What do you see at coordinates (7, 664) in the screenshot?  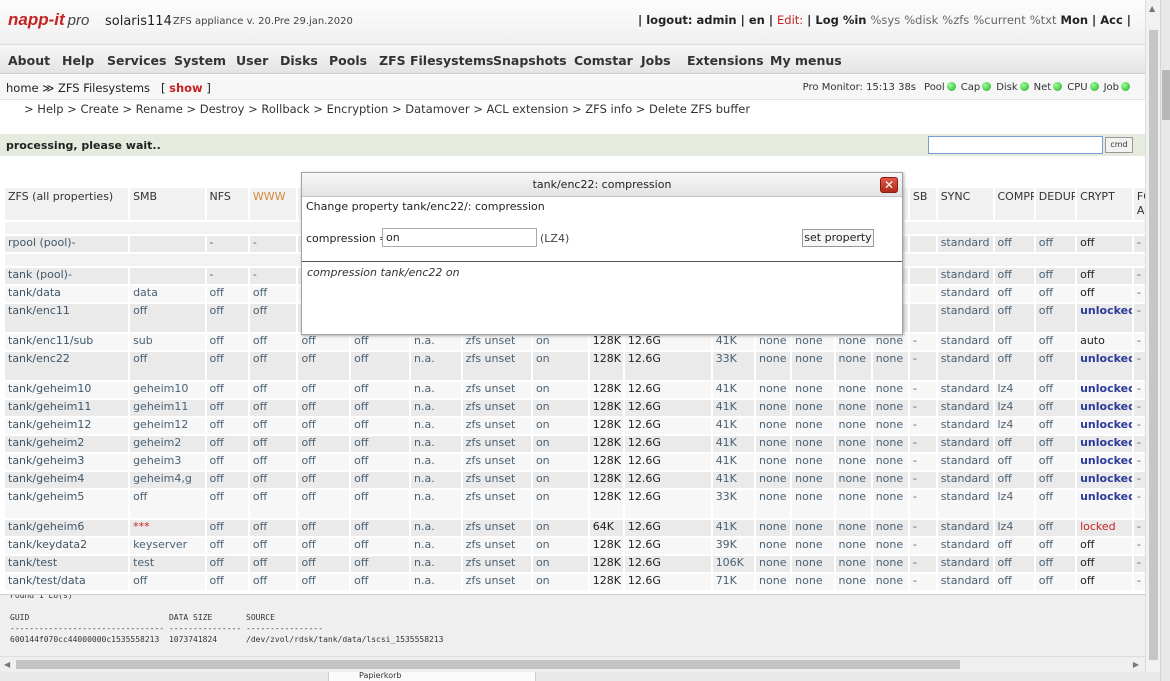 I see `scroll-left-icon: ◀` at bounding box center [7, 664].